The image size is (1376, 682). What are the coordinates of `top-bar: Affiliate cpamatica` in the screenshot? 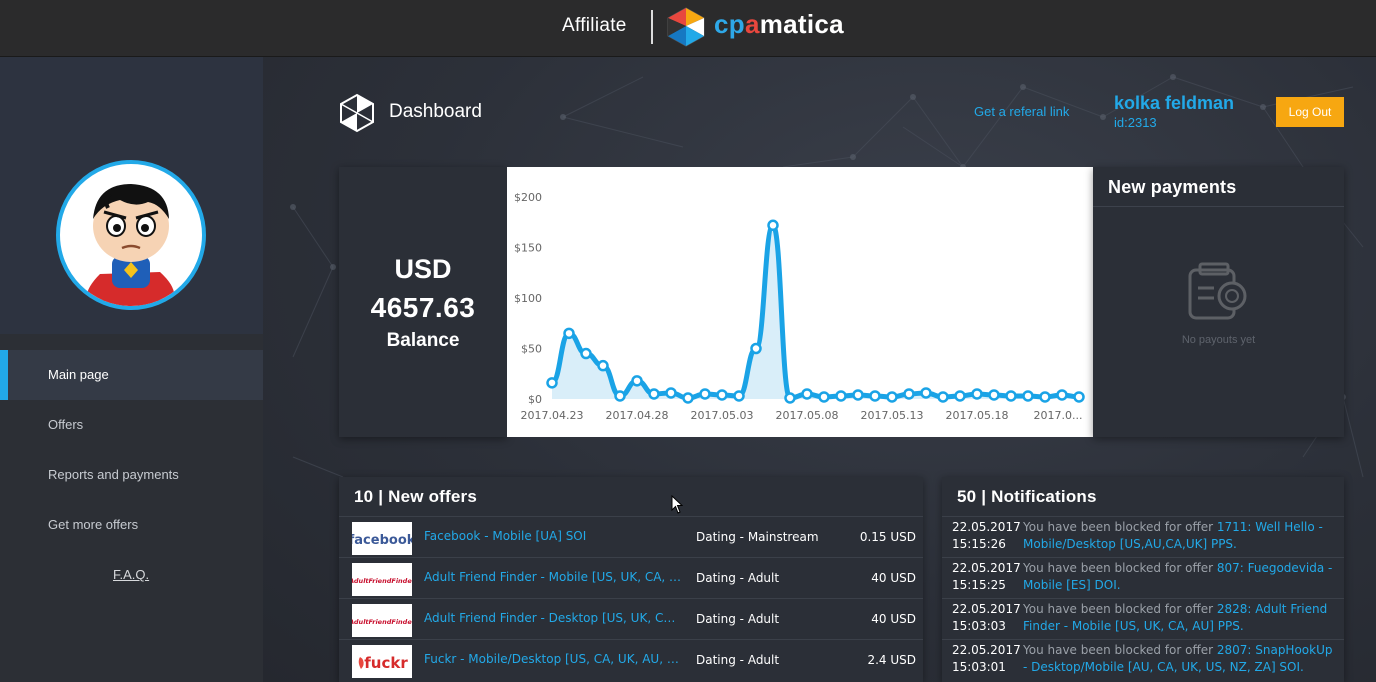 It's located at (688, 28).